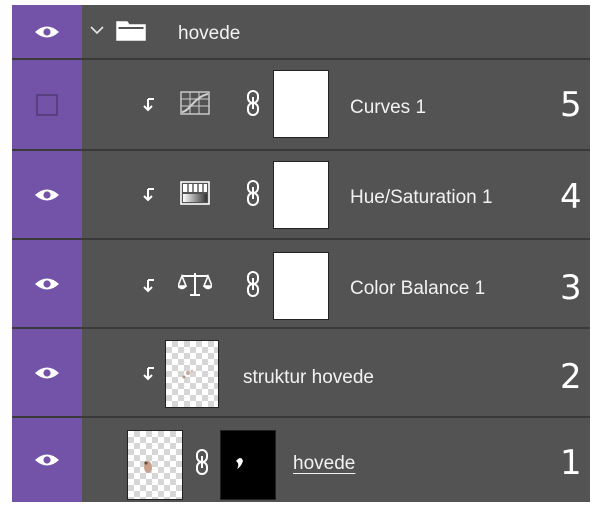 Image resolution: width=593 pixels, height=506 pixels. Describe the element at coordinates (388, 107) in the screenshot. I see `layer-name: Curves 1` at that location.